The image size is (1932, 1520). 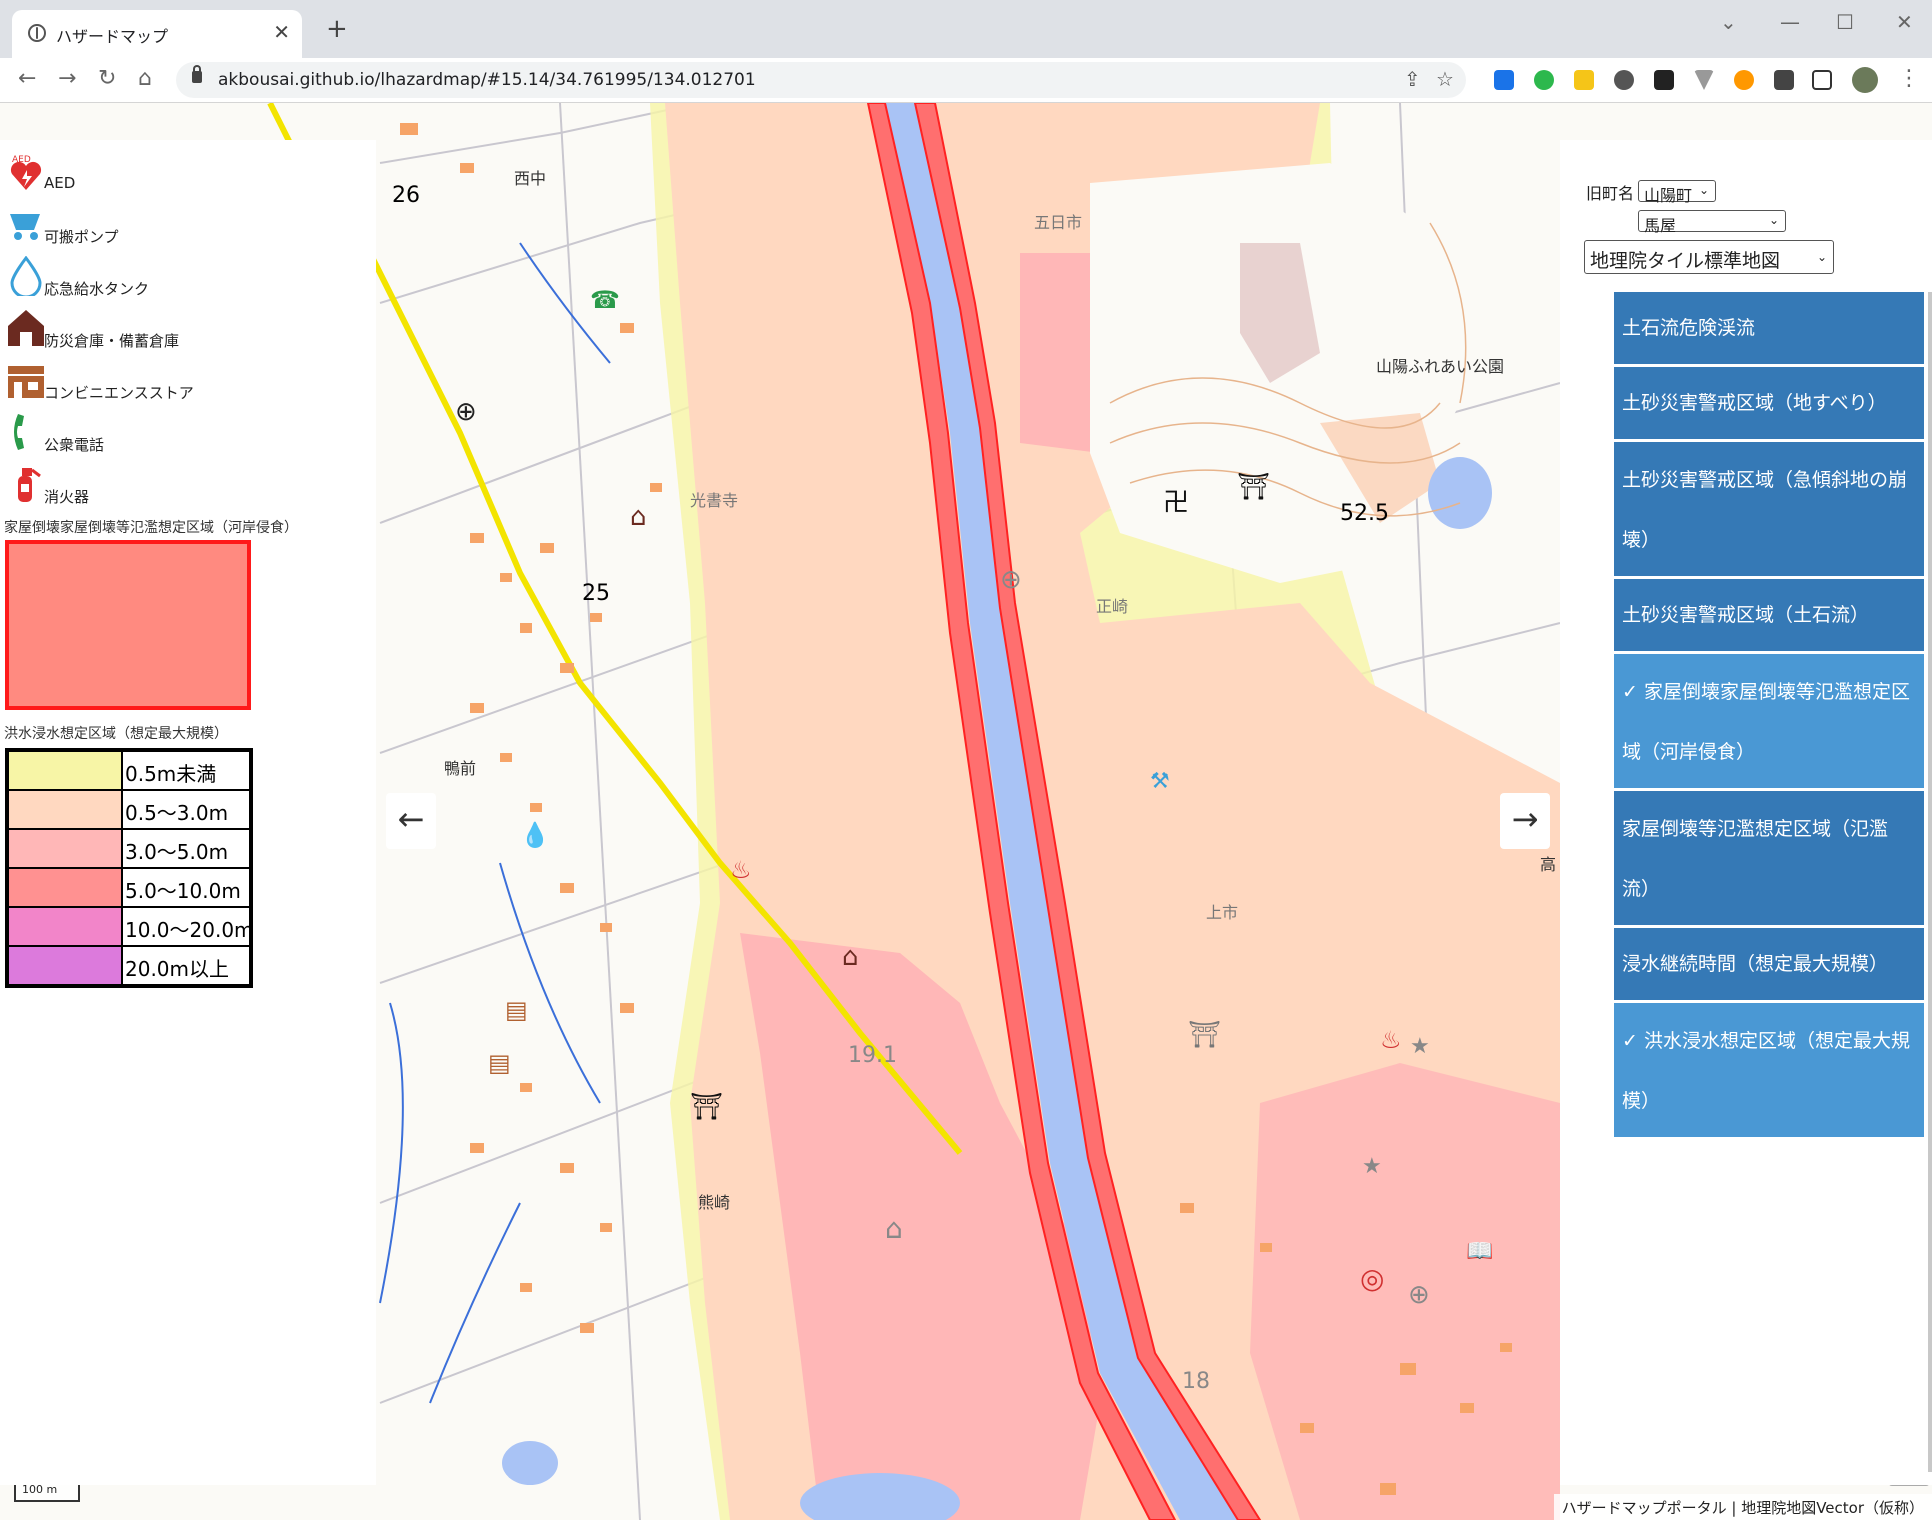 I want to click on layer-toggle: 土砂災害警戒区域（土石流）, so click(x=1769, y=615).